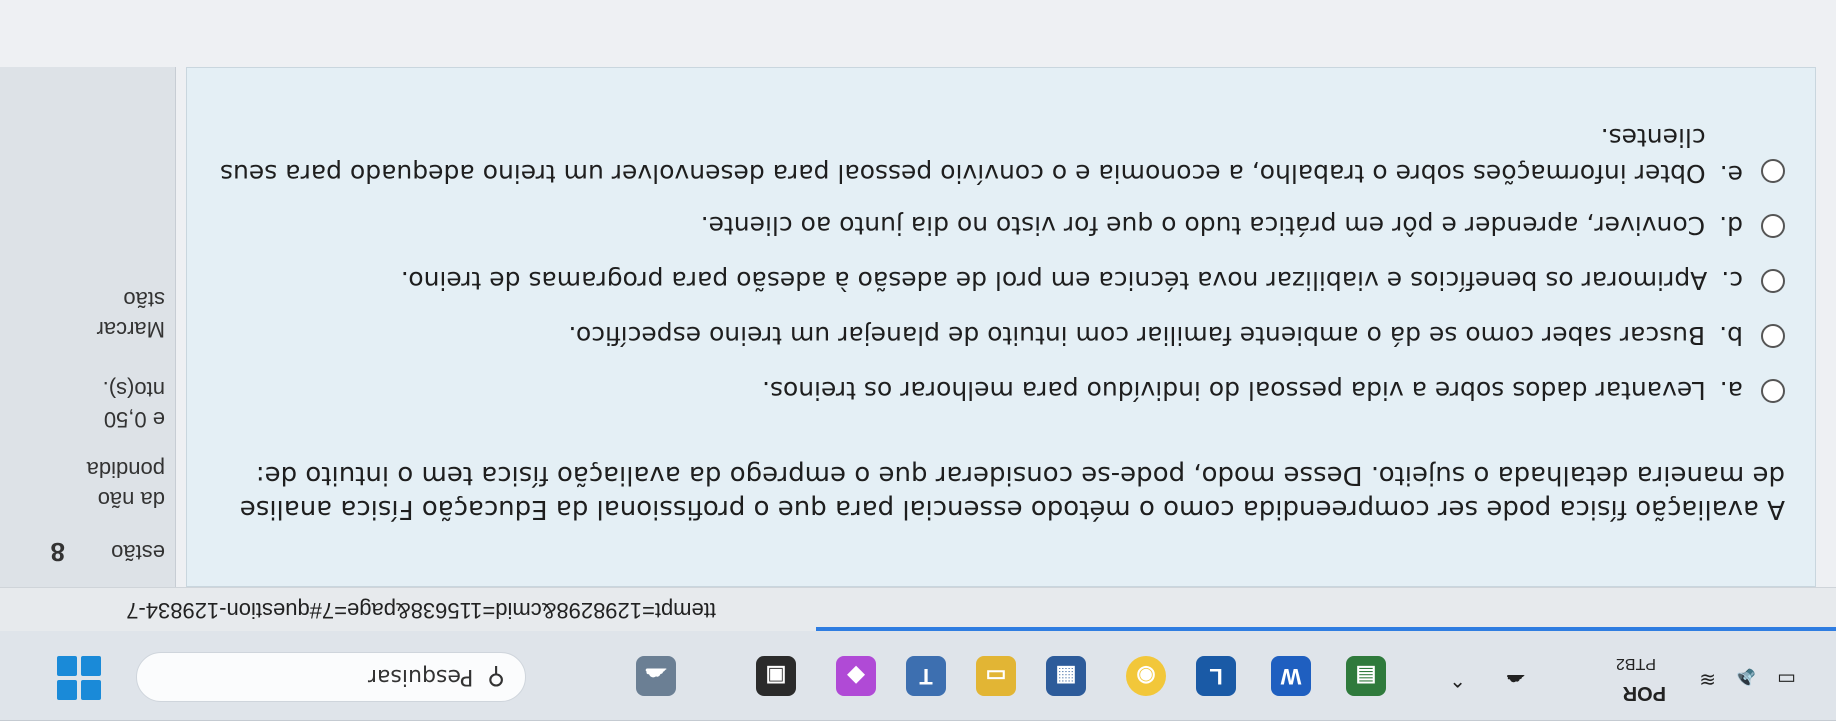 Image resolution: width=1836 pixels, height=721 pixels. What do you see at coordinates (856, 676) in the screenshot?
I see `chat-icon: ◆` at bounding box center [856, 676].